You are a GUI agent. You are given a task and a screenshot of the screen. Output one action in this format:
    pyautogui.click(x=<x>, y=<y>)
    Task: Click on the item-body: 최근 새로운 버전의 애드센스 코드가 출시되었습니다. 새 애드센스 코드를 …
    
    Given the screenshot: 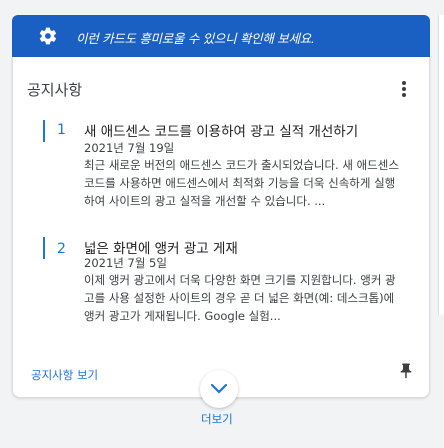 What is the action you would take?
    pyautogui.click(x=241, y=183)
    